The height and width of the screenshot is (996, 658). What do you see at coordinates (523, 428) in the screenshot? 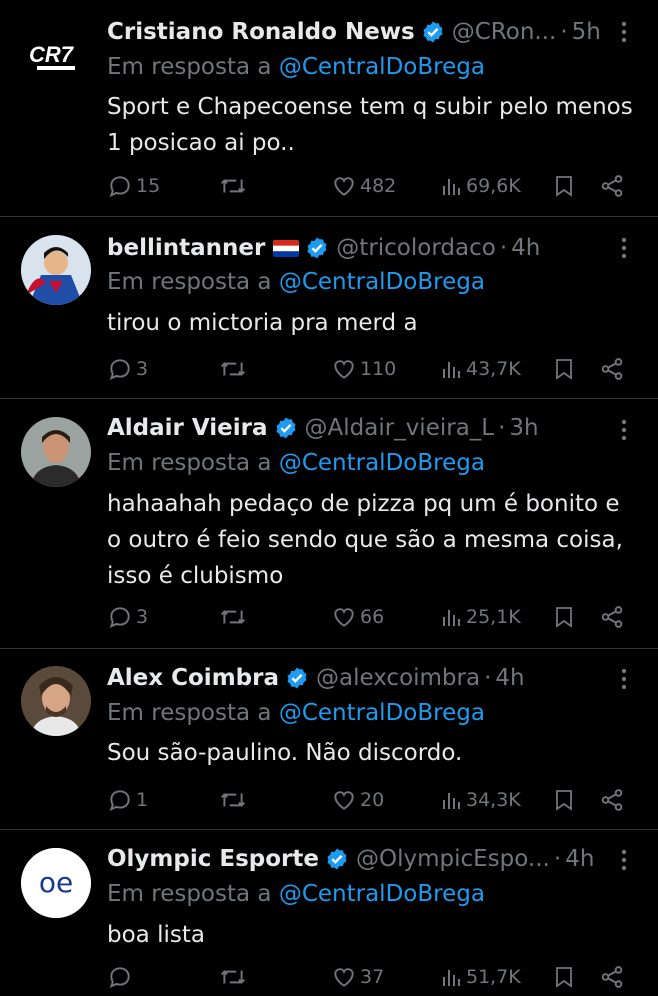
I see `timestamp: 3h` at bounding box center [523, 428].